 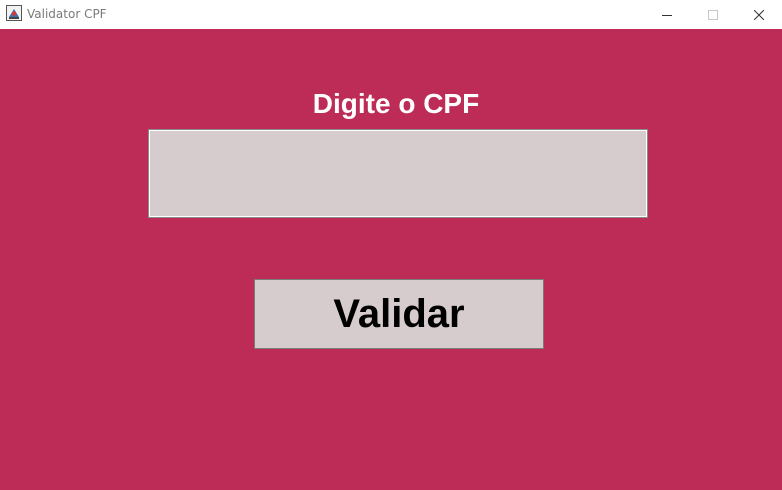 What do you see at coordinates (14, 13) in the screenshot?
I see `java-app-icon` at bounding box center [14, 13].